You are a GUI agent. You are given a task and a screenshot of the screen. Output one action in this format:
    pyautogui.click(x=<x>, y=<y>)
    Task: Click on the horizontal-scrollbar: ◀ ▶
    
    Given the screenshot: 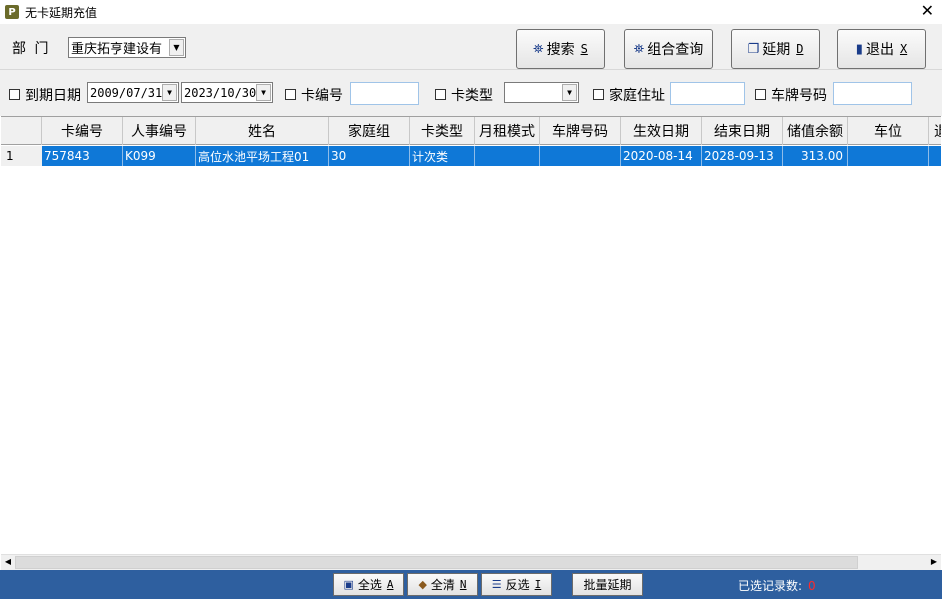 What is the action you would take?
    pyautogui.click(x=471, y=562)
    